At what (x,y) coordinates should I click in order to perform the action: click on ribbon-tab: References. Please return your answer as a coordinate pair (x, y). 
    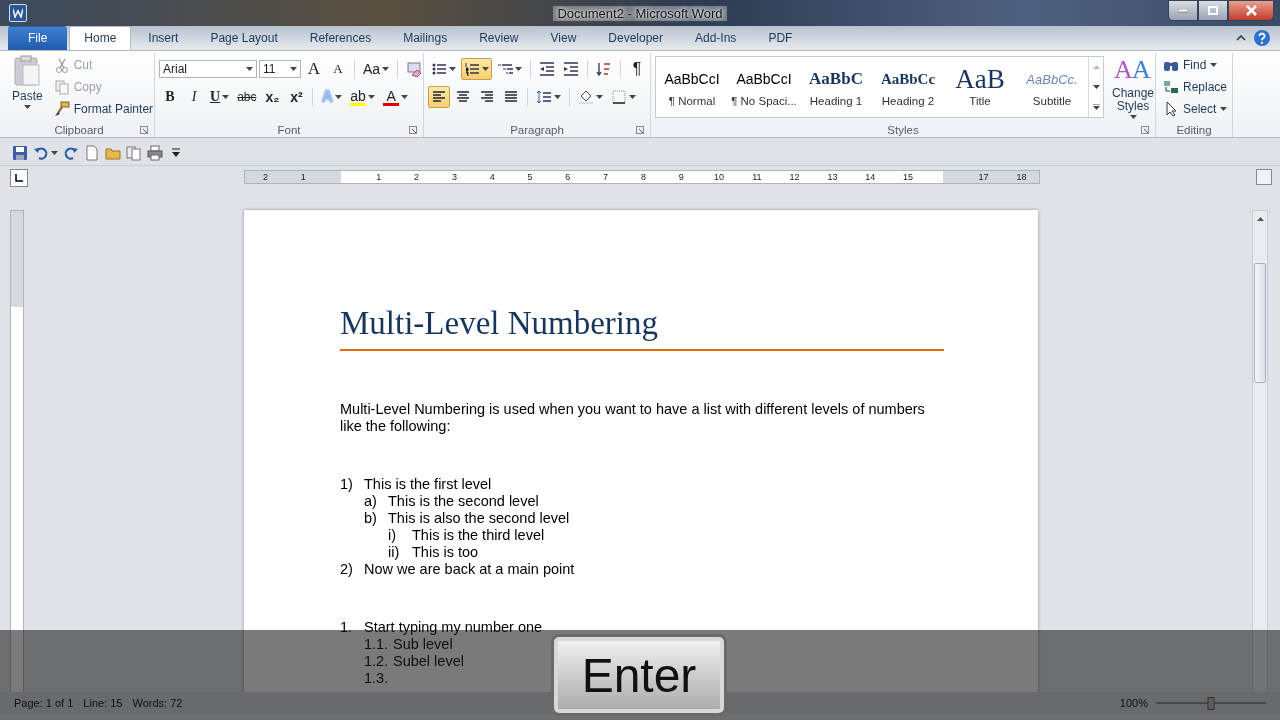
    Looking at the image, I should click on (340, 38).